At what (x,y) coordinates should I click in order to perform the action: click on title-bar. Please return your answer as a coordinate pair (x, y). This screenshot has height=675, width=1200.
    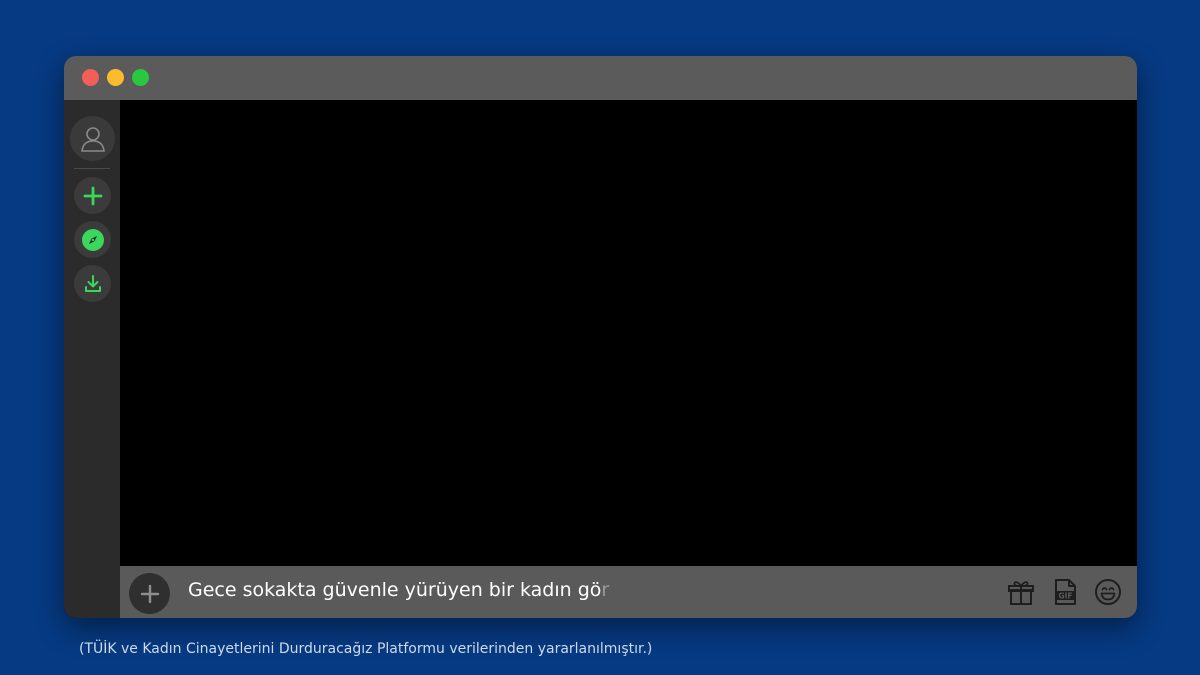
    Looking at the image, I should click on (600, 78).